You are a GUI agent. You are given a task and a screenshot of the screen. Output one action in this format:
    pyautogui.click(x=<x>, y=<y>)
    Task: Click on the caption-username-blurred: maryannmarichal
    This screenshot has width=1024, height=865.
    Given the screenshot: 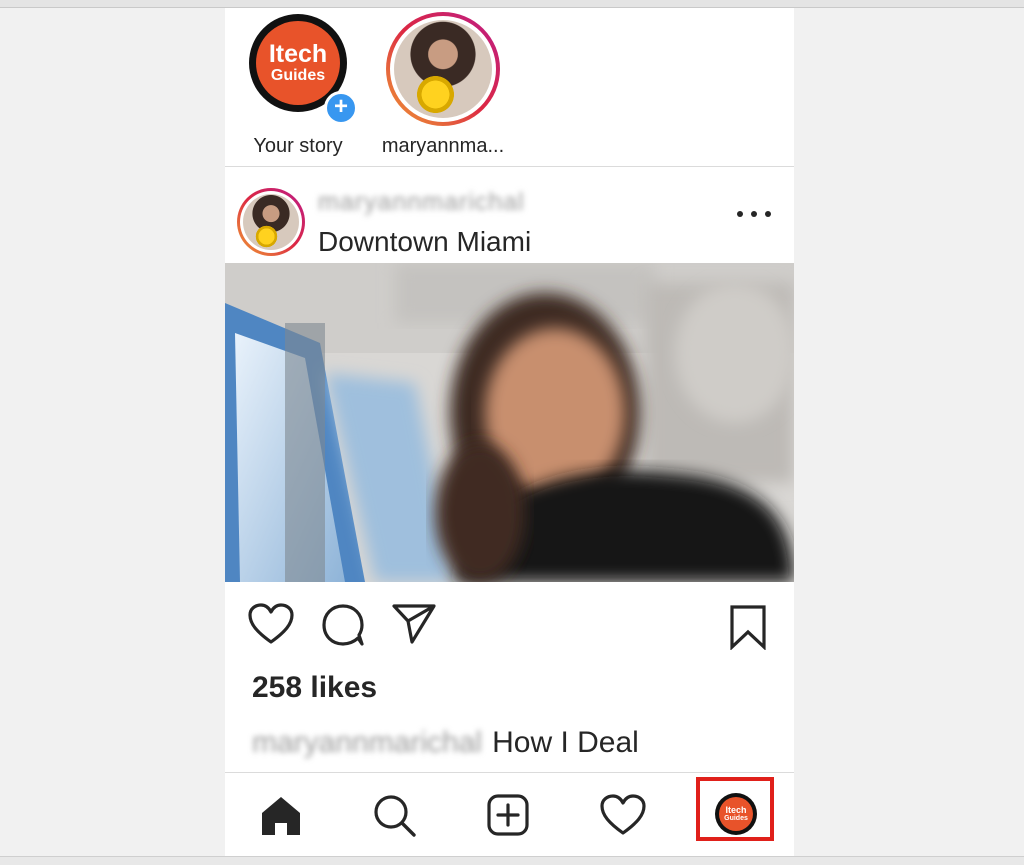 What is the action you would take?
    pyautogui.click(x=367, y=742)
    